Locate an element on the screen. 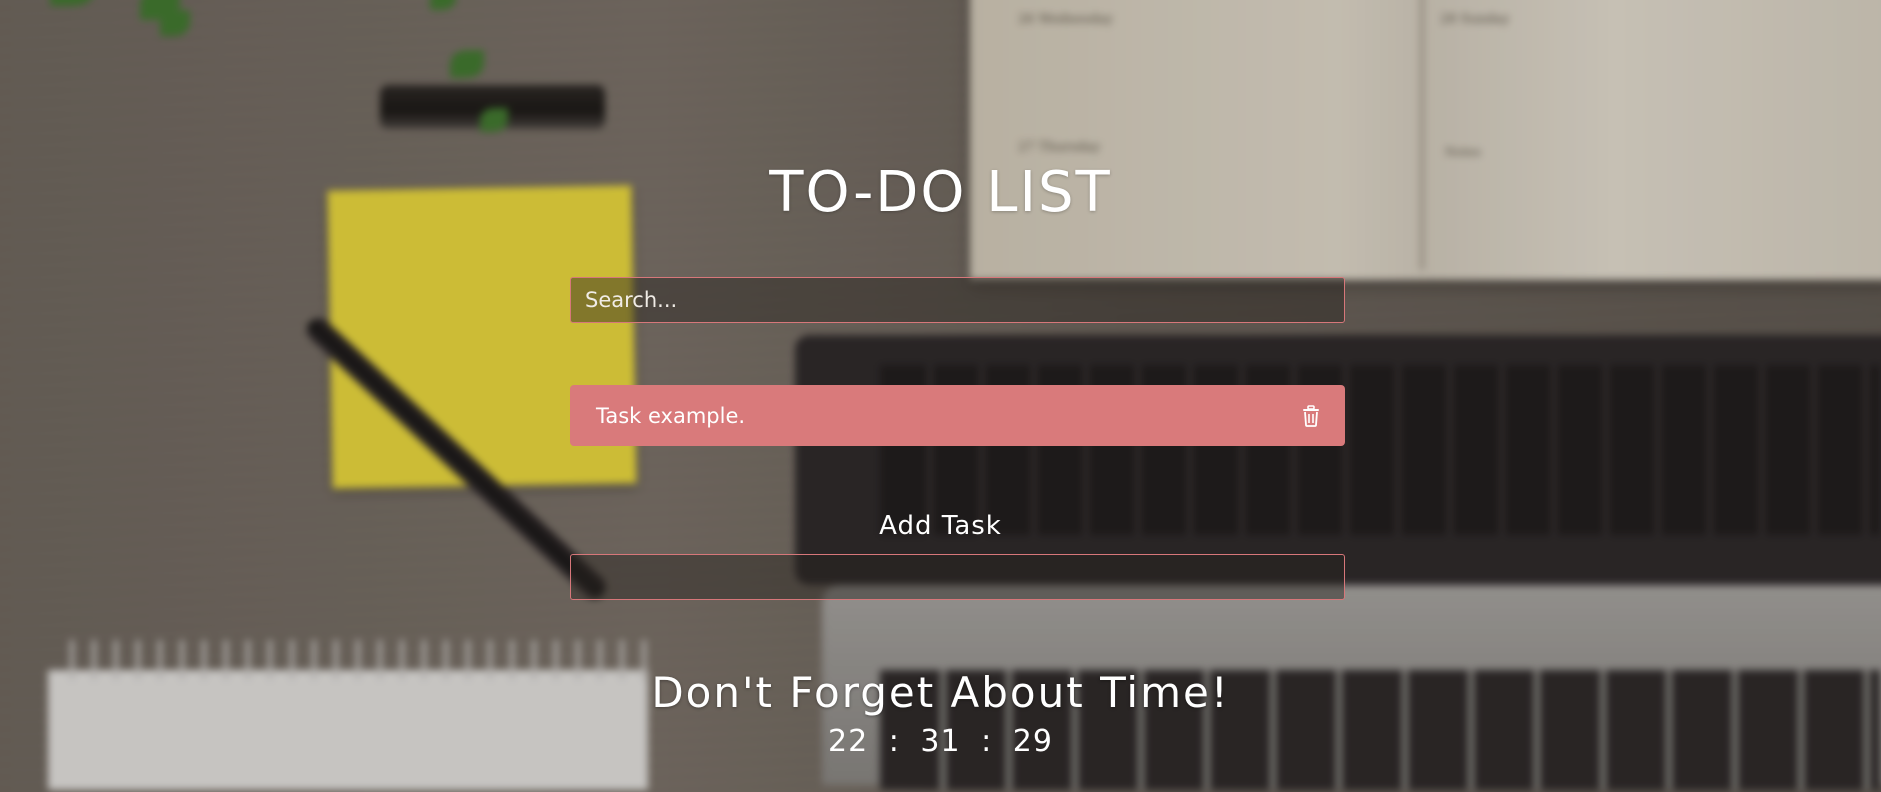 This screenshot has width=1881, height=792. add-task-input is located at coordinates (957, 577).